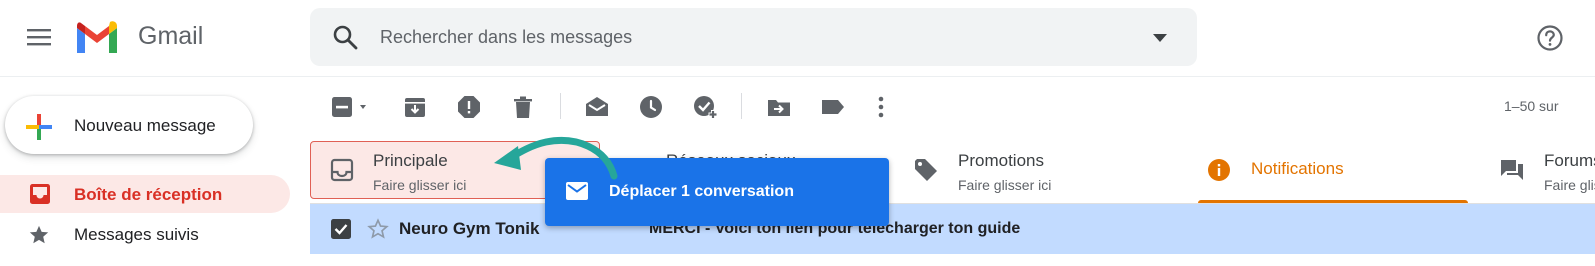  I want to click on tab-forums-subtitle: Faire glisser ici, so click(1569, 185).